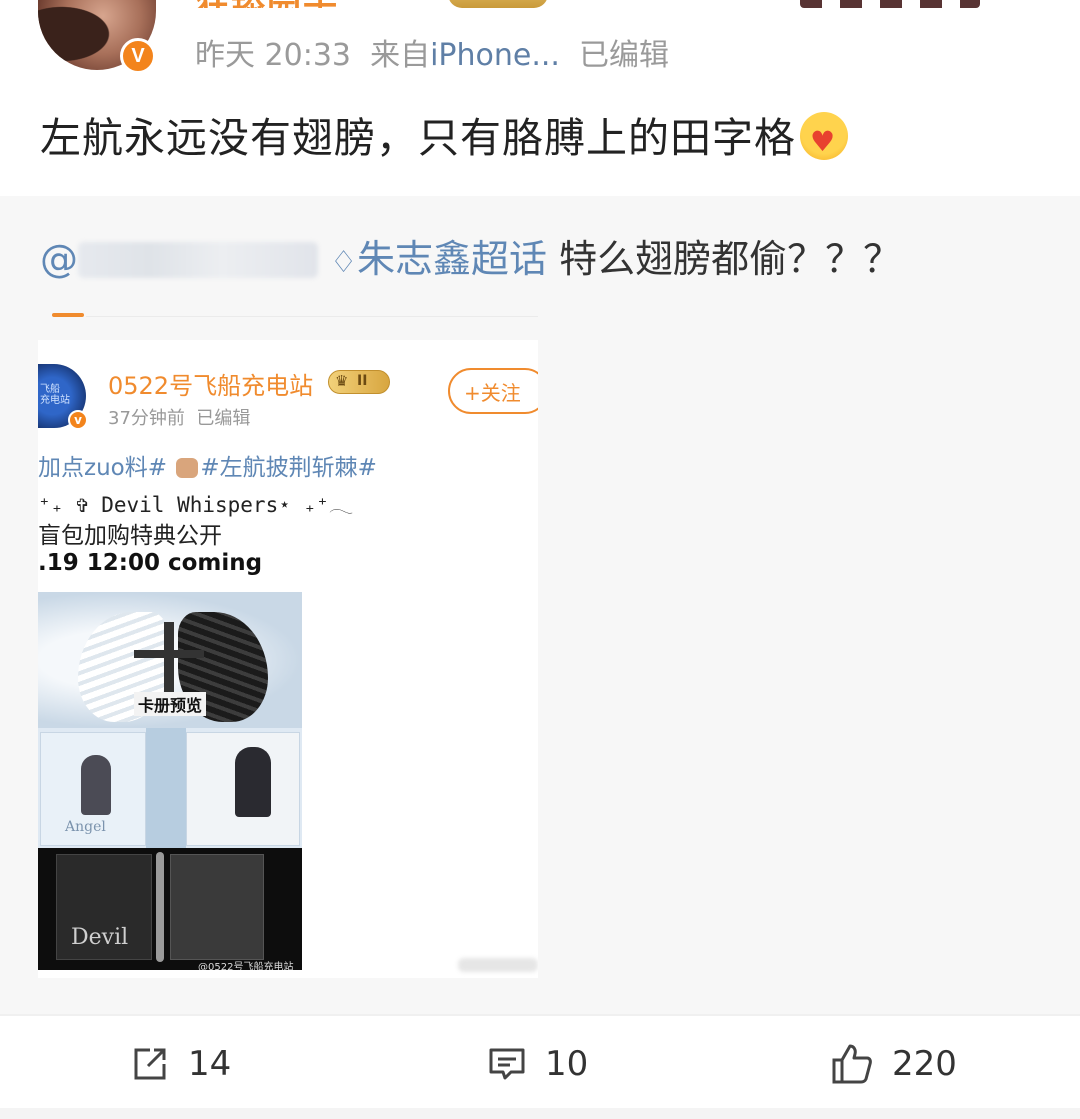 The width and height of the screenshot is (1080, 1119). Describe the element at coordinates (418, 138) in the screenshot. I see `post-body: 左航永远没有翅膀，只有胳膊上的田字格` at that location.